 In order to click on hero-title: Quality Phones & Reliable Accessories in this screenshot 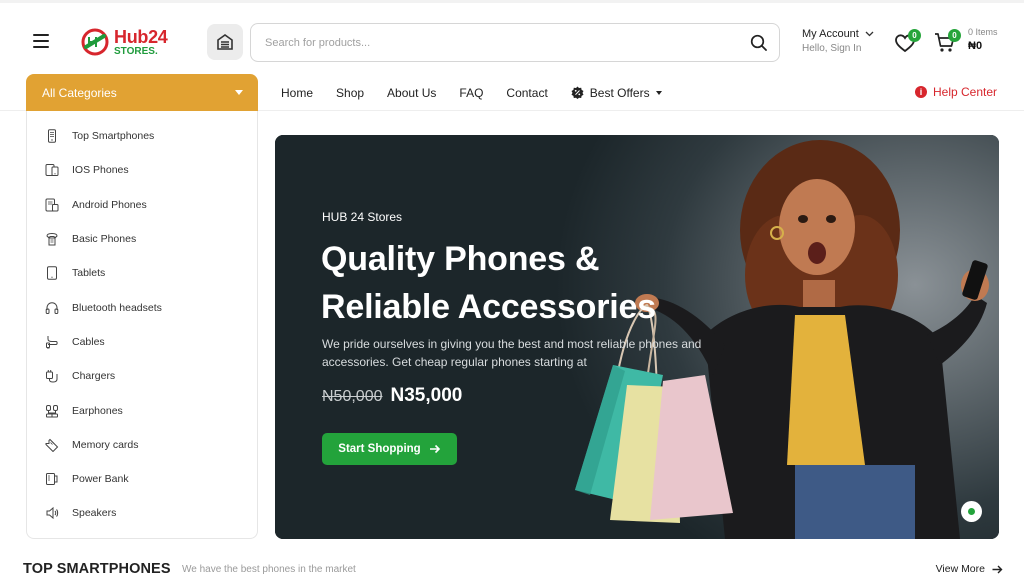, I will do `click(531, 283)`.